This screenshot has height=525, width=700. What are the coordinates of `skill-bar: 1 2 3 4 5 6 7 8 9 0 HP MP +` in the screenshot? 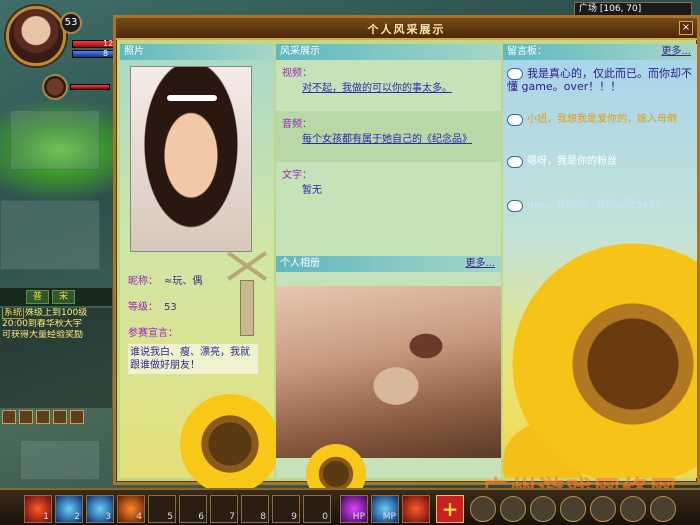 It's located at (350, 506).